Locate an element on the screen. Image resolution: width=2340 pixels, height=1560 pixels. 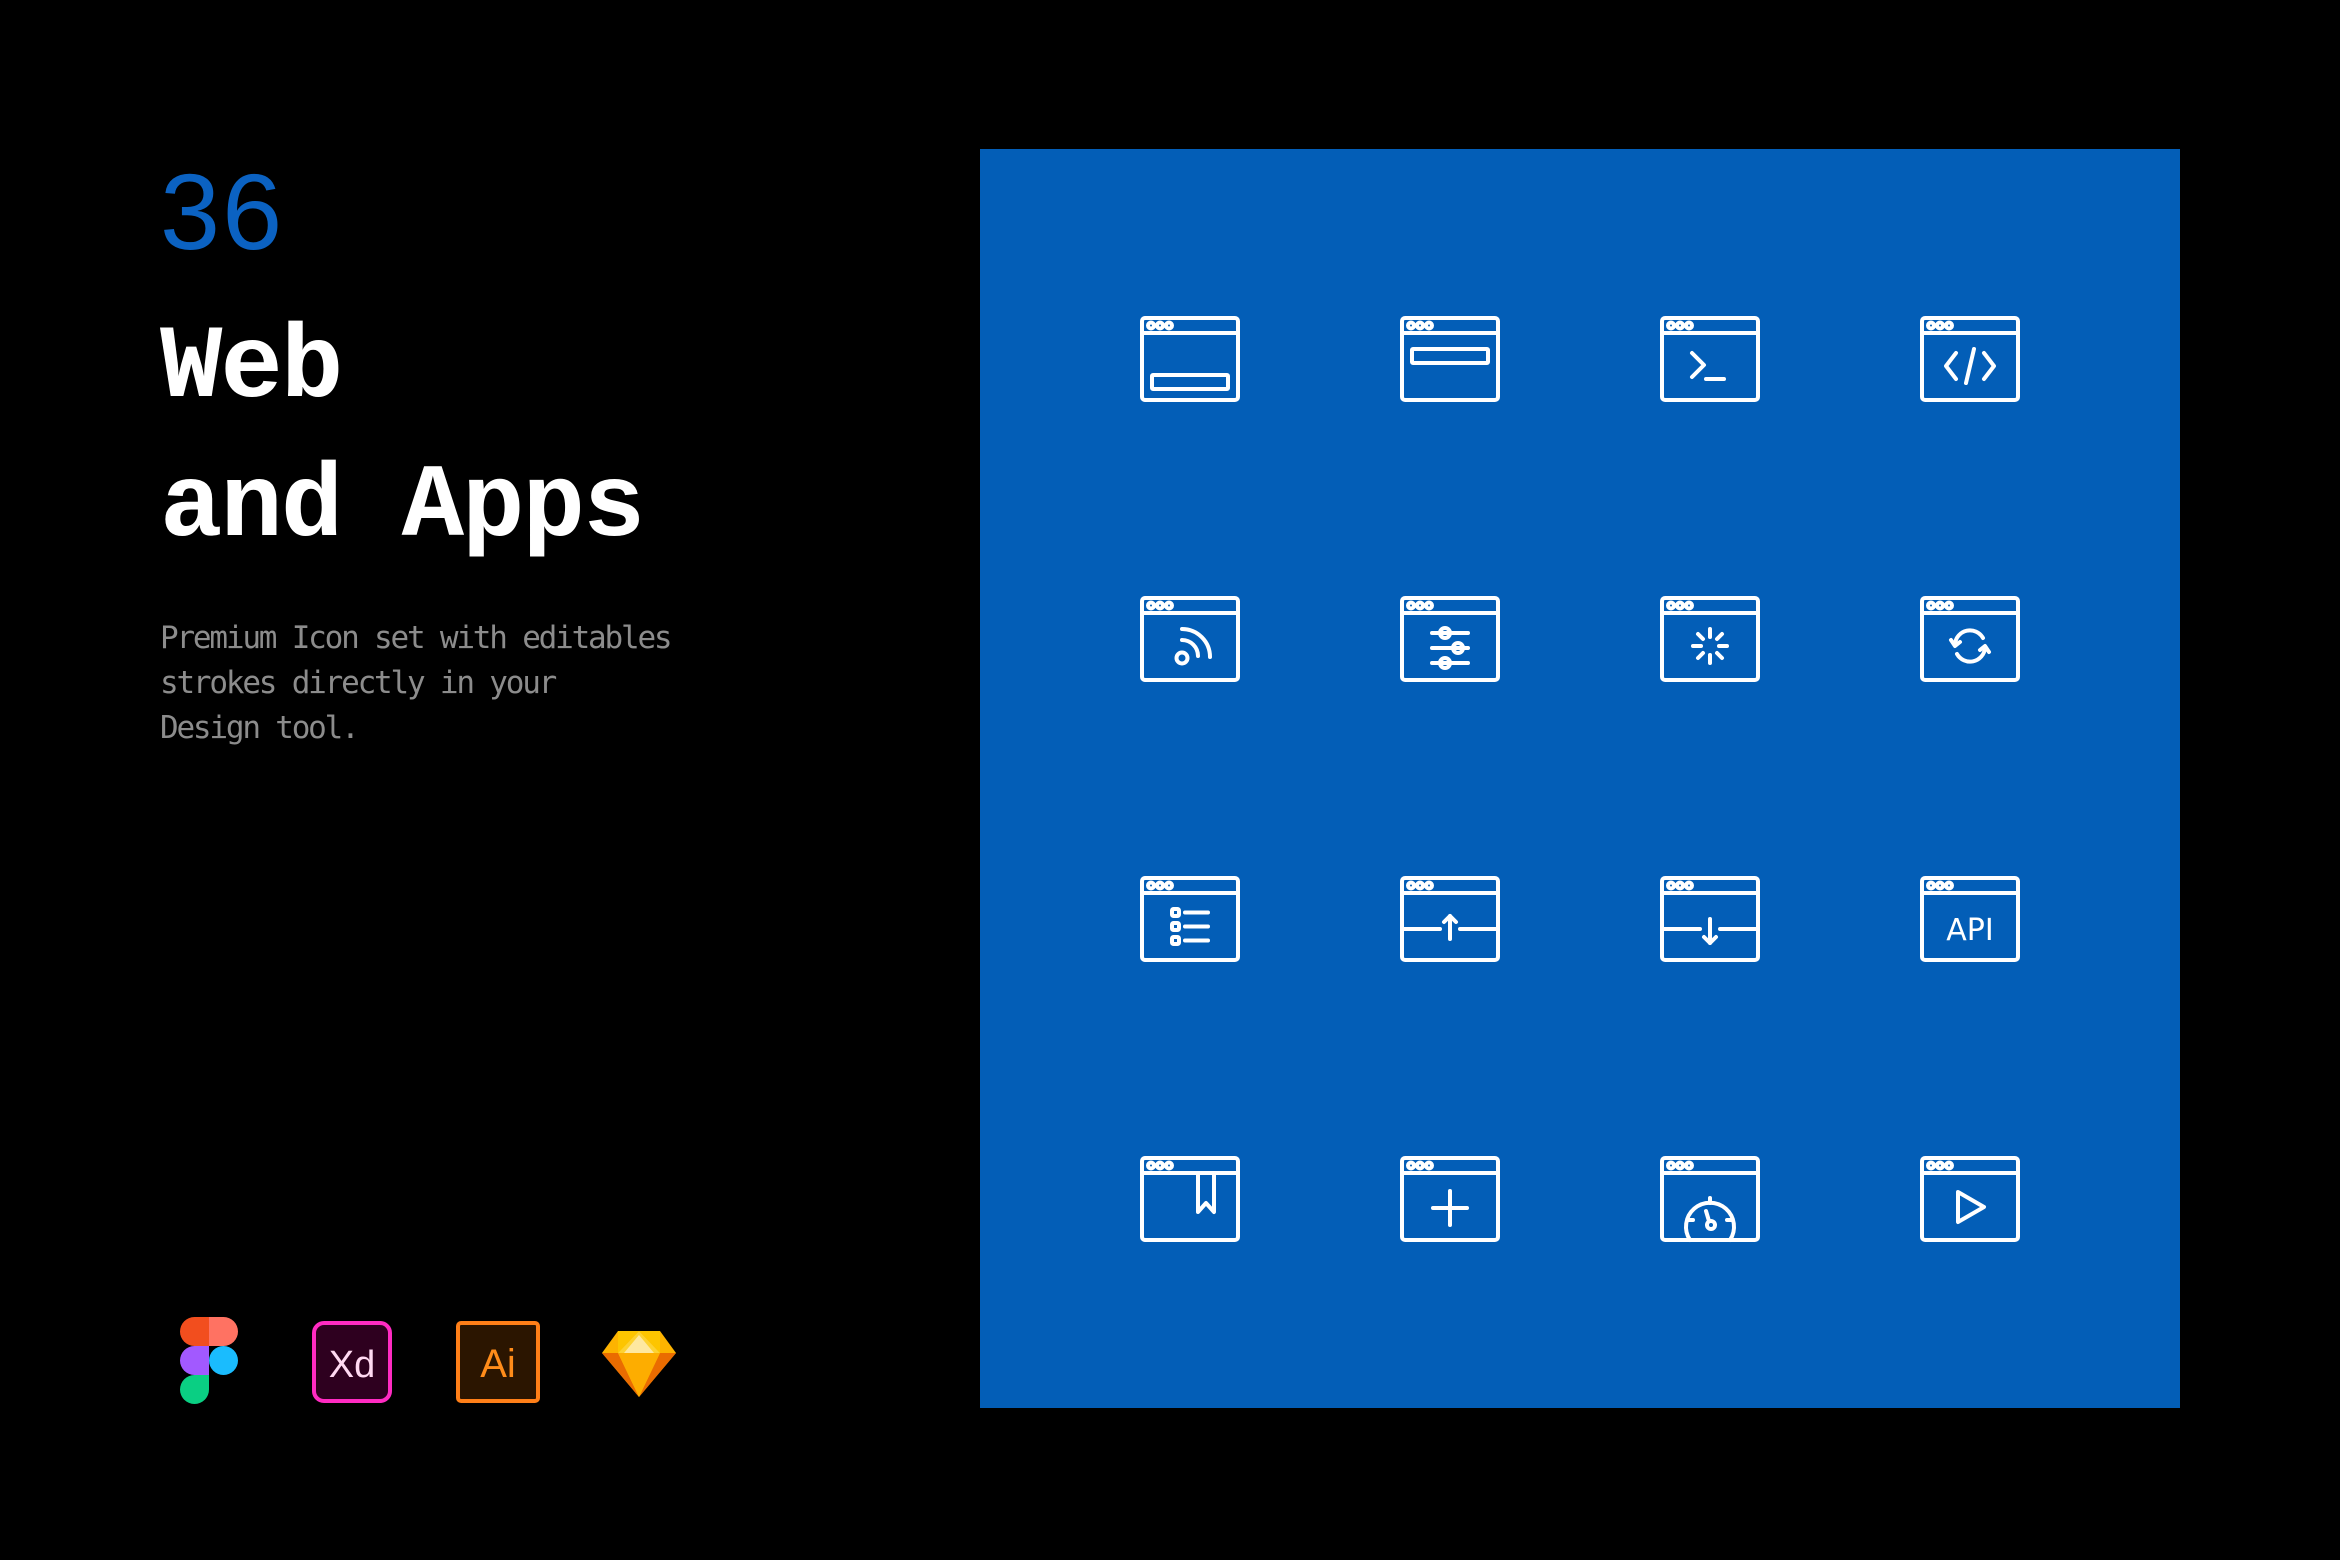
title-line-1: Web is located at coordinates (251, 369).